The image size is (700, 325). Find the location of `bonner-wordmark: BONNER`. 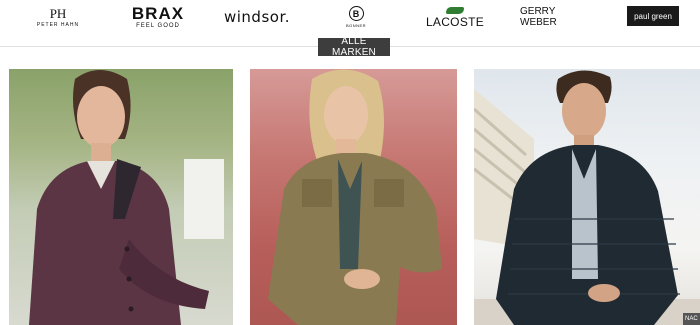

bonner-wordmark: BONNER is located at coordinates (356, 25).